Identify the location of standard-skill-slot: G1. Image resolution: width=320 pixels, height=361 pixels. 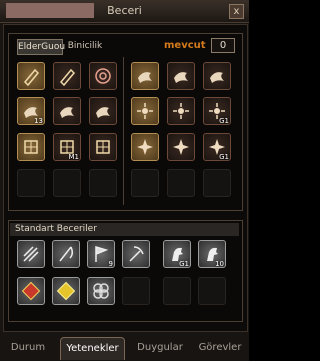
(177, 254).